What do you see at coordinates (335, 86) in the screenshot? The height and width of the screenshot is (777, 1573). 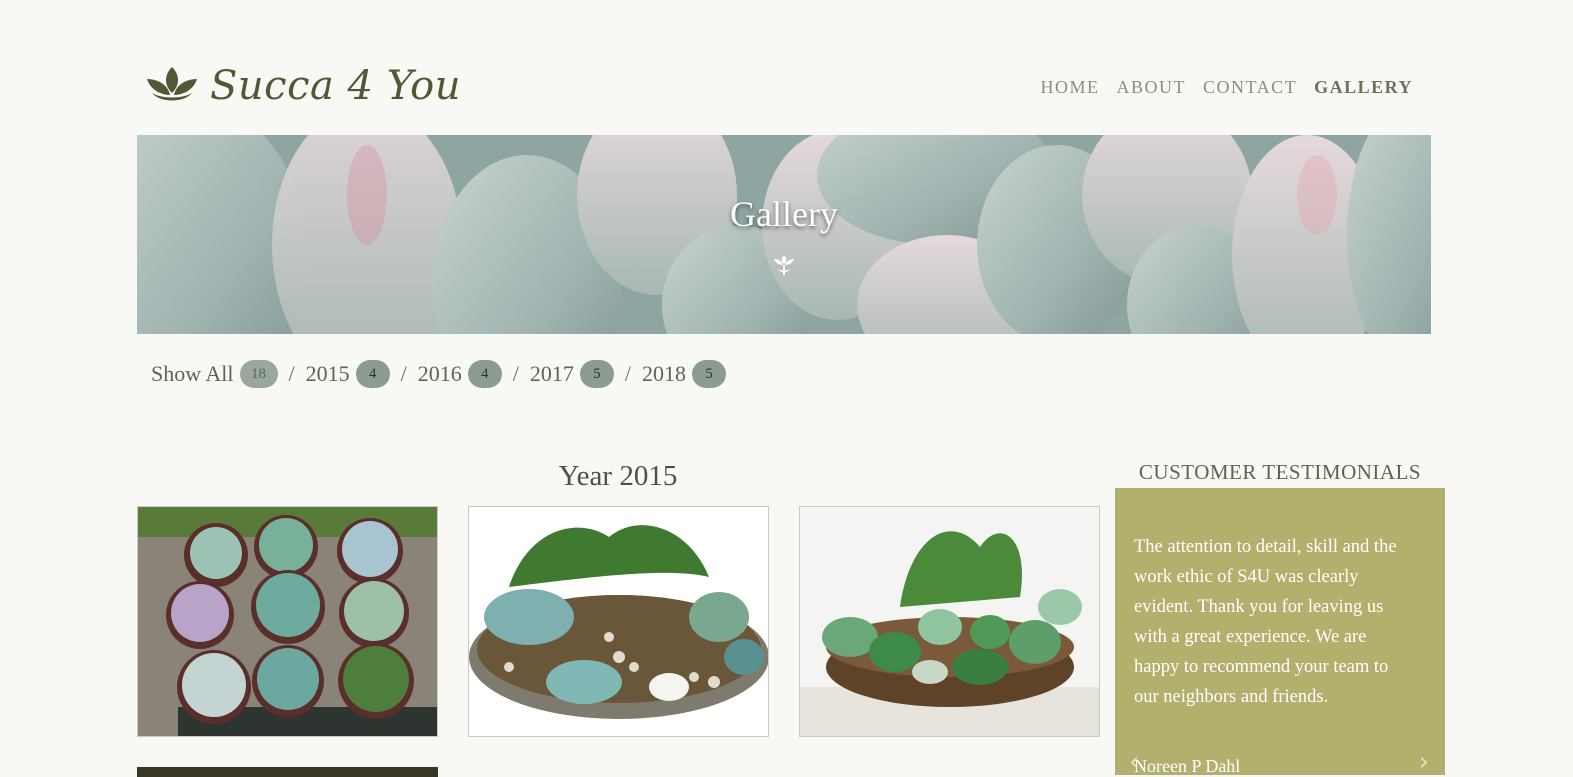 I see `logo-text: Succa 4 You` at bounding box center [335, 86].